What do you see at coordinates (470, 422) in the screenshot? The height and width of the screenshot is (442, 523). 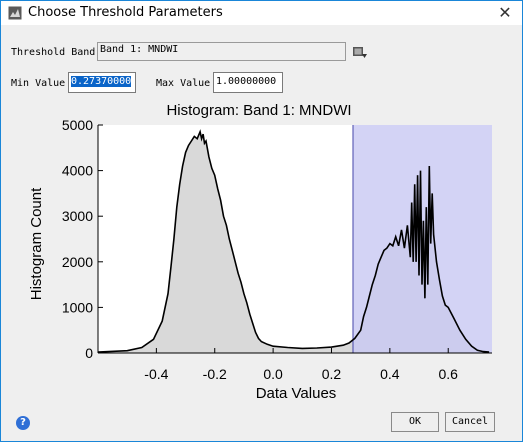 I see `cancel-button: Cancel` at bounding box center [470, 422].